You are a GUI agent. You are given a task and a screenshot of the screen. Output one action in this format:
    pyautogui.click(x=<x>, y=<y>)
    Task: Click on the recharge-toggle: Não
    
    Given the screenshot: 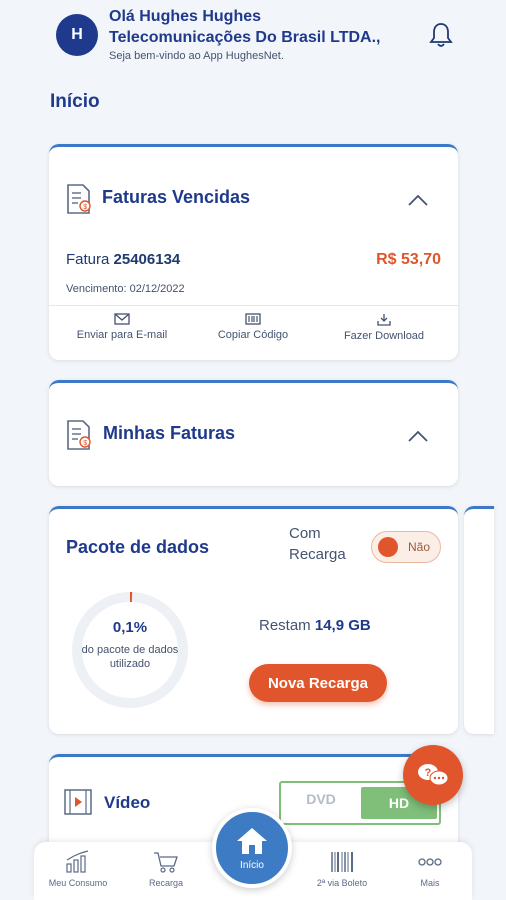 What is the action you would take?
    pyautogui.click(x=406, y=547)
    